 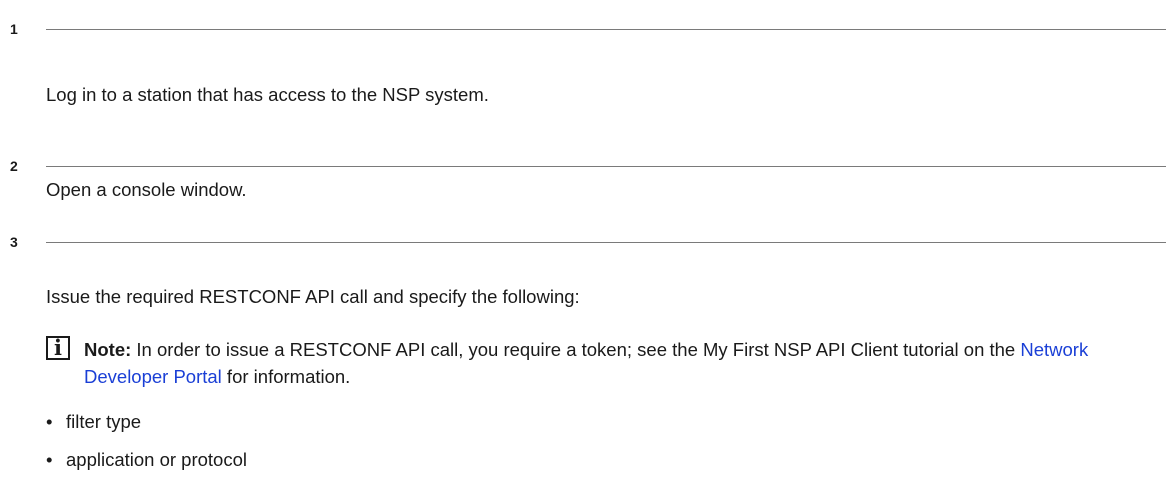 I want to click on info-icon: i, so click(x=58, y=348).